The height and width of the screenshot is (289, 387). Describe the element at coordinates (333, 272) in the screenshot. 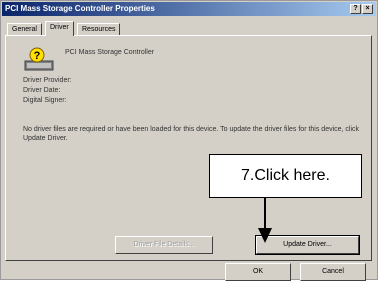

I see `cancel-button: Cancel` at that location.